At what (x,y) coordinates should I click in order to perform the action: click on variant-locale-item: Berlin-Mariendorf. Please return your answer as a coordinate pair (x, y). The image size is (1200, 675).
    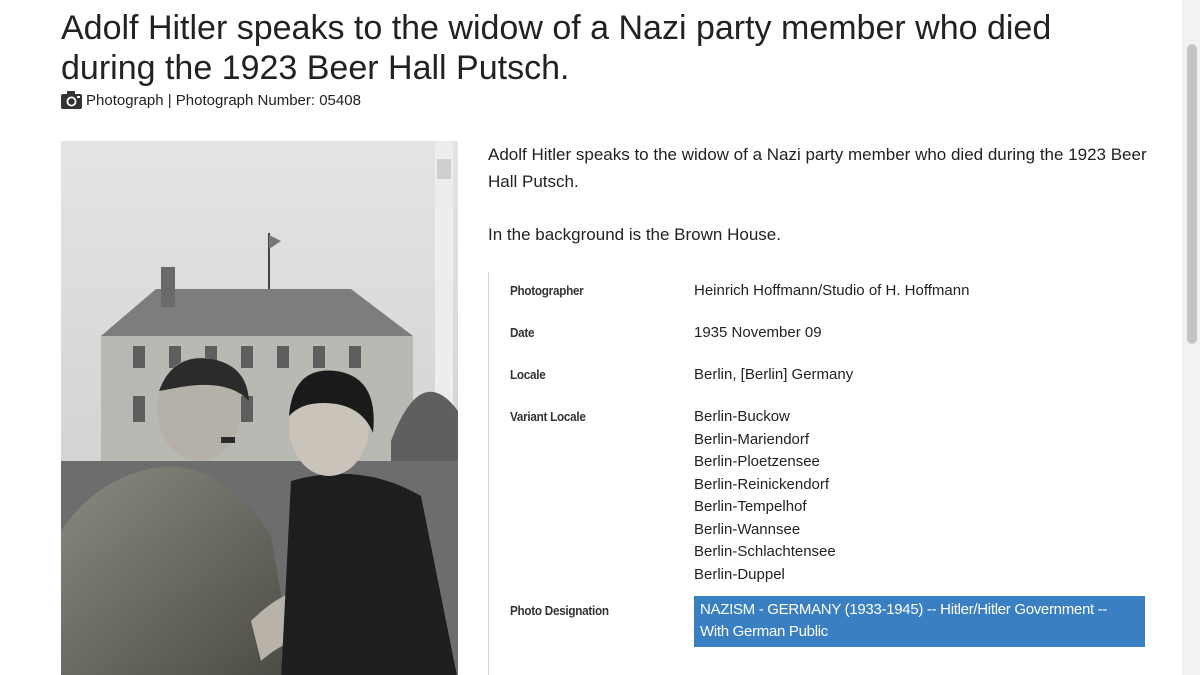
    Looking at the image, I should click on (752, 439).